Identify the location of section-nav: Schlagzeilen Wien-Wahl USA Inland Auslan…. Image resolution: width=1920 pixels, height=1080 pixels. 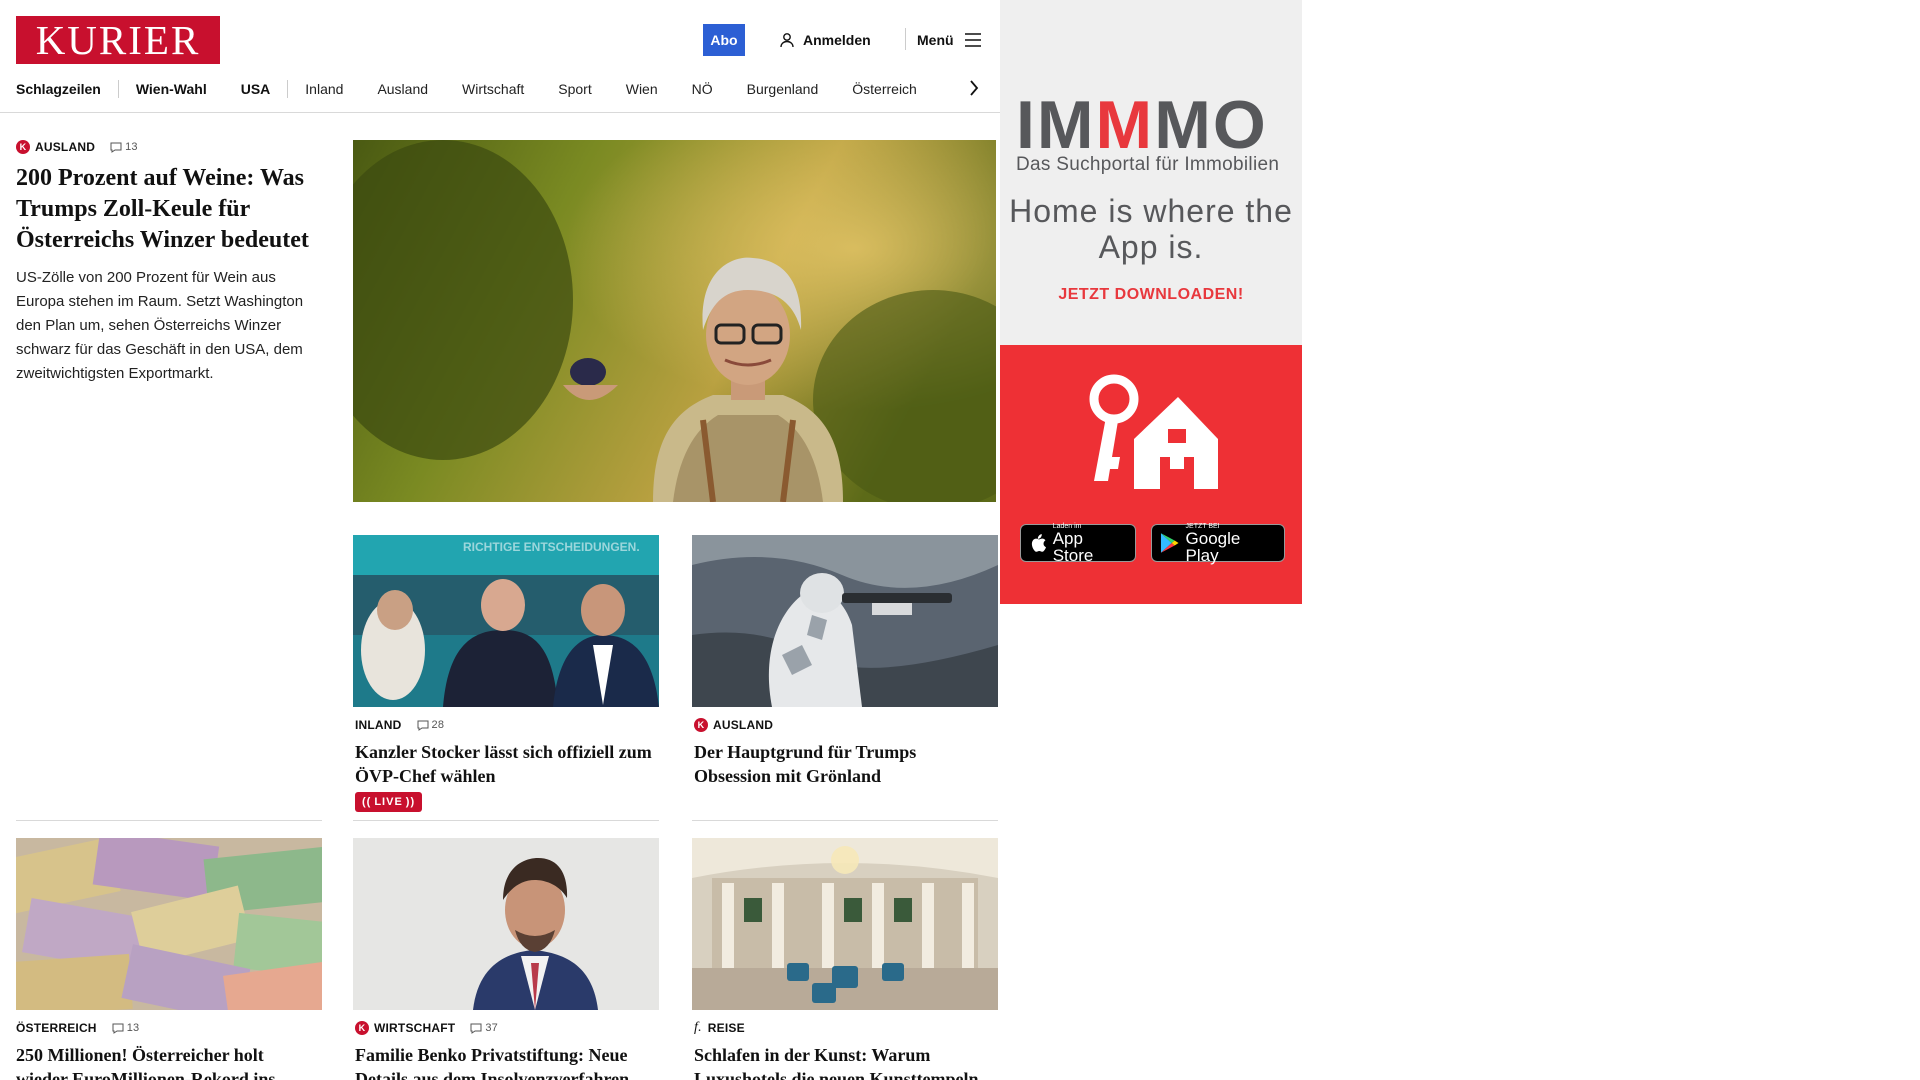
(475, 89).